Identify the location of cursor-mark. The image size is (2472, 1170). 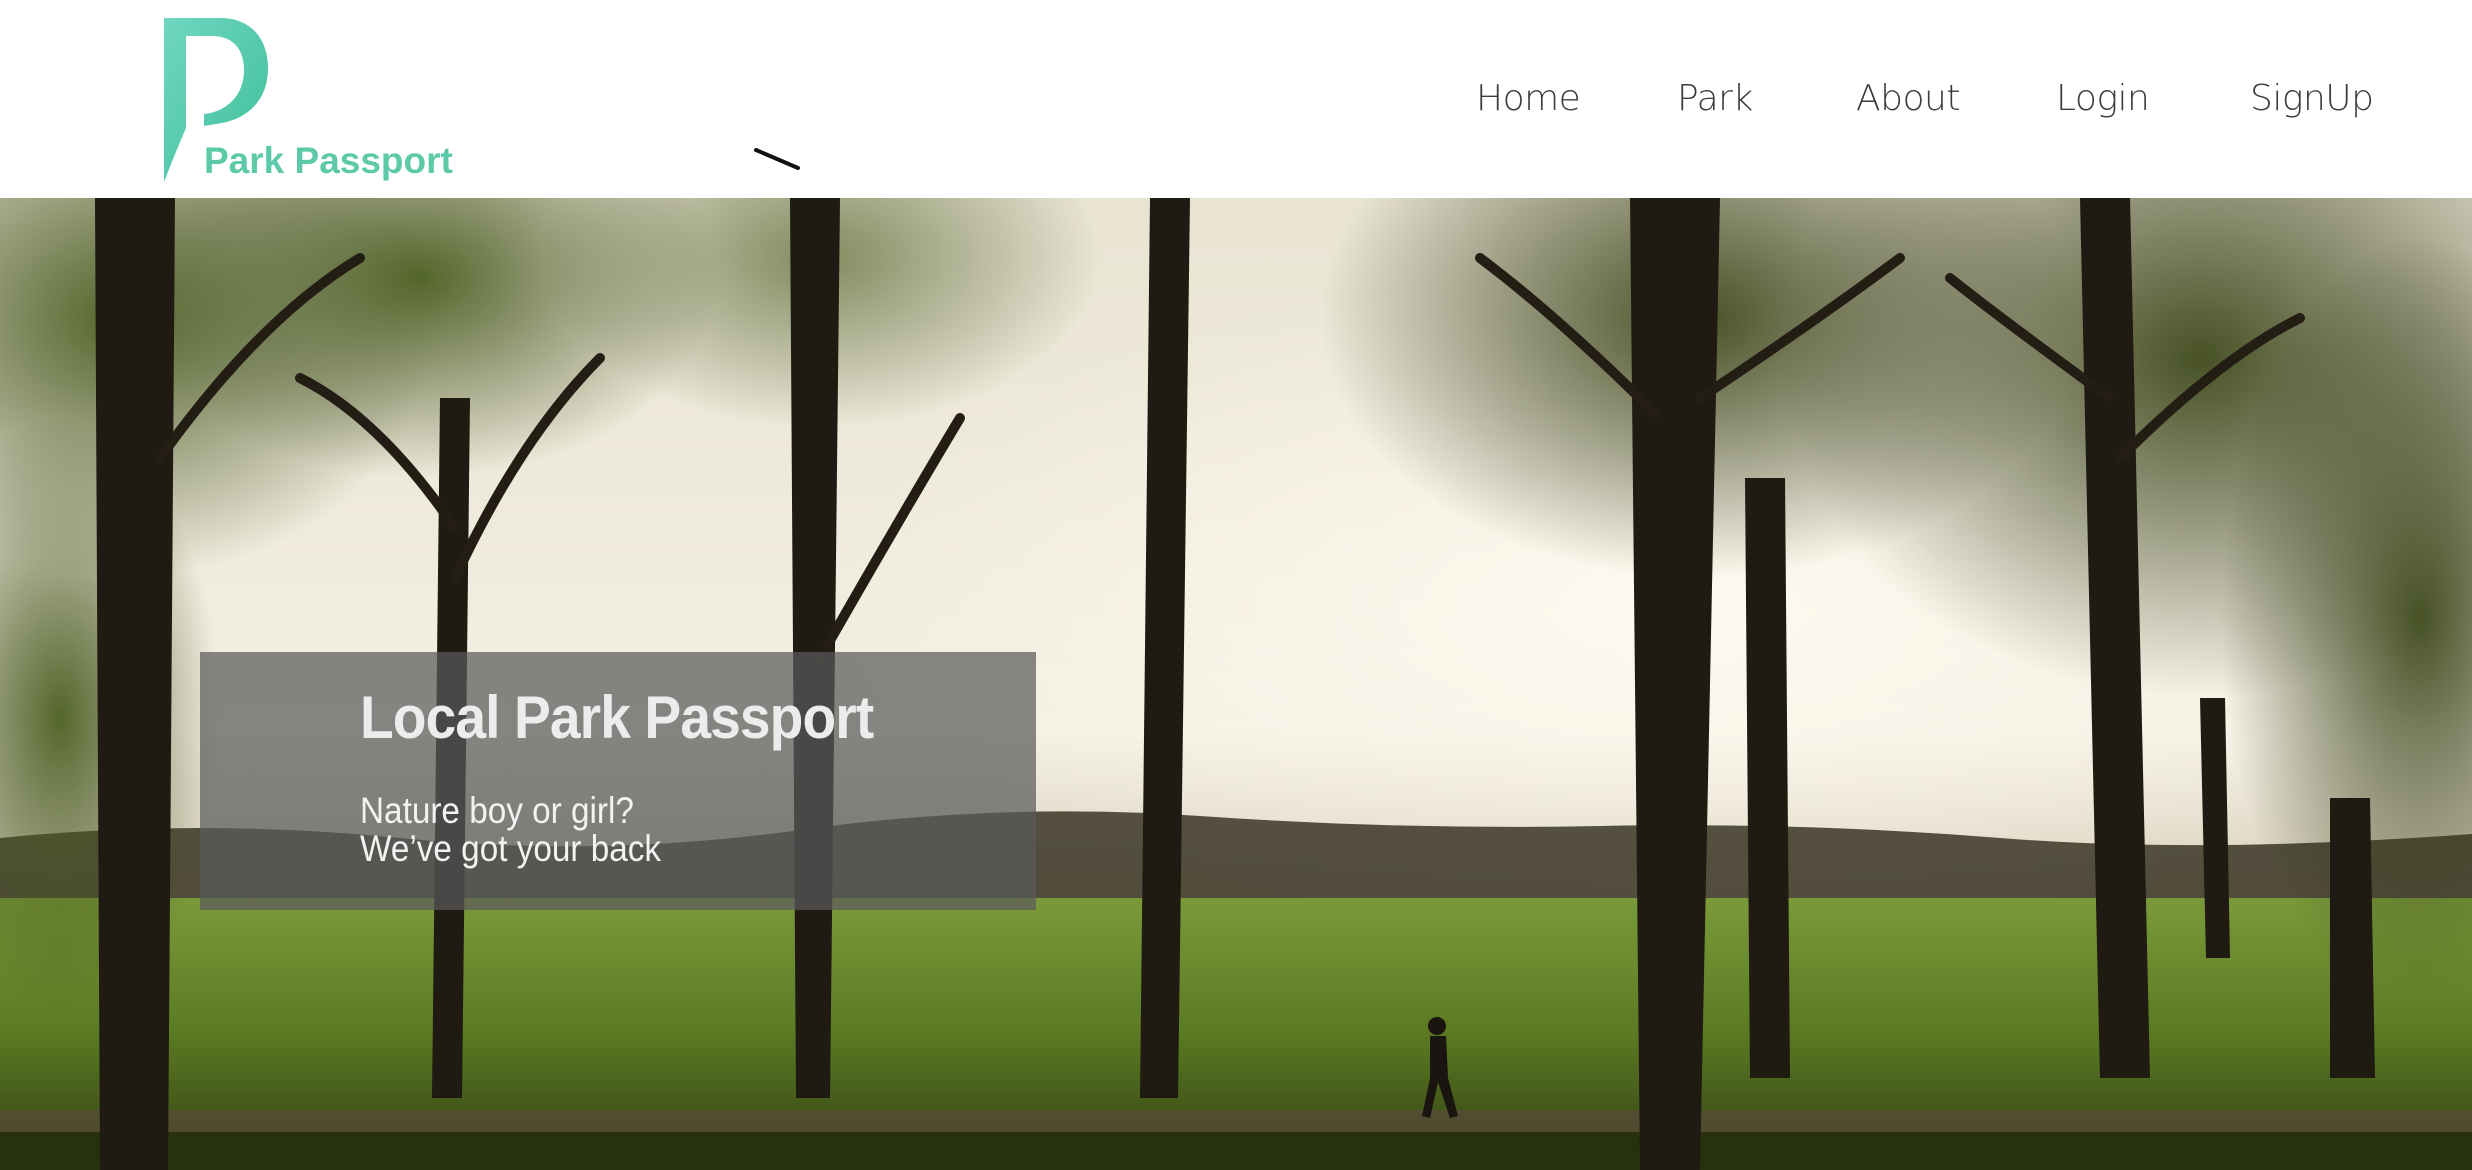
(777, 159).